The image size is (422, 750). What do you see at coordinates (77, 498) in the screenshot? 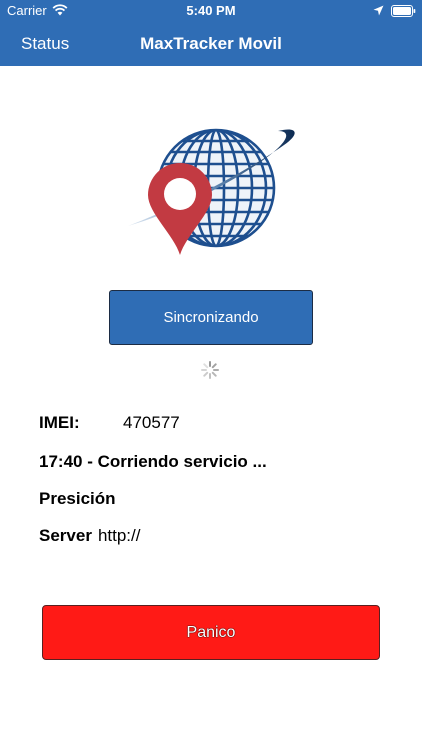
I see `precision-label: Presición` at bounding box center [77, 498].